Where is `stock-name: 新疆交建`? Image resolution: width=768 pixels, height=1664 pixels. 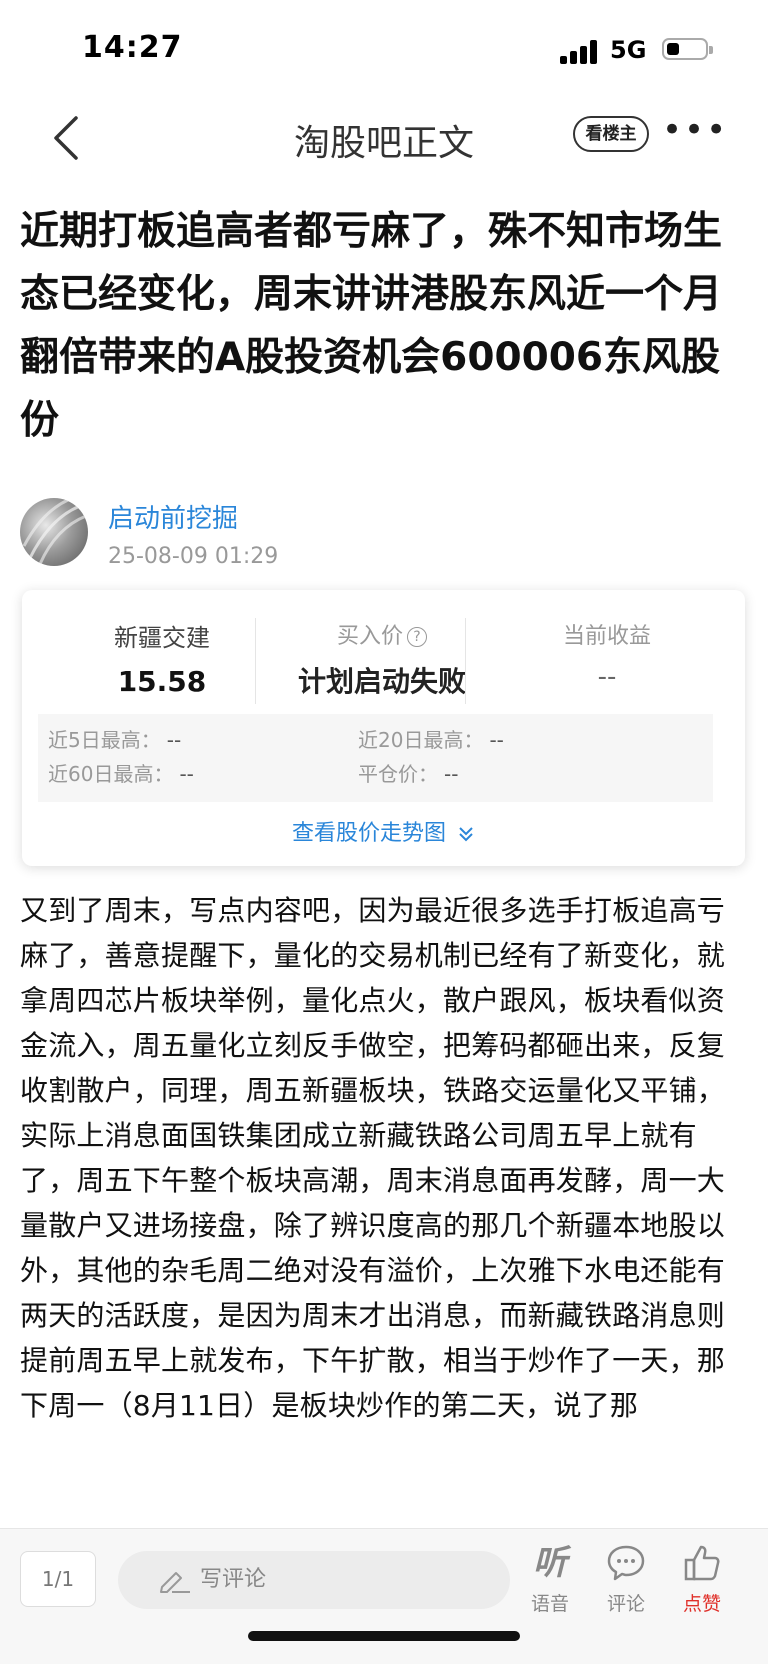
stock-name: 新疆交建 is located at coordinates (162, 638).